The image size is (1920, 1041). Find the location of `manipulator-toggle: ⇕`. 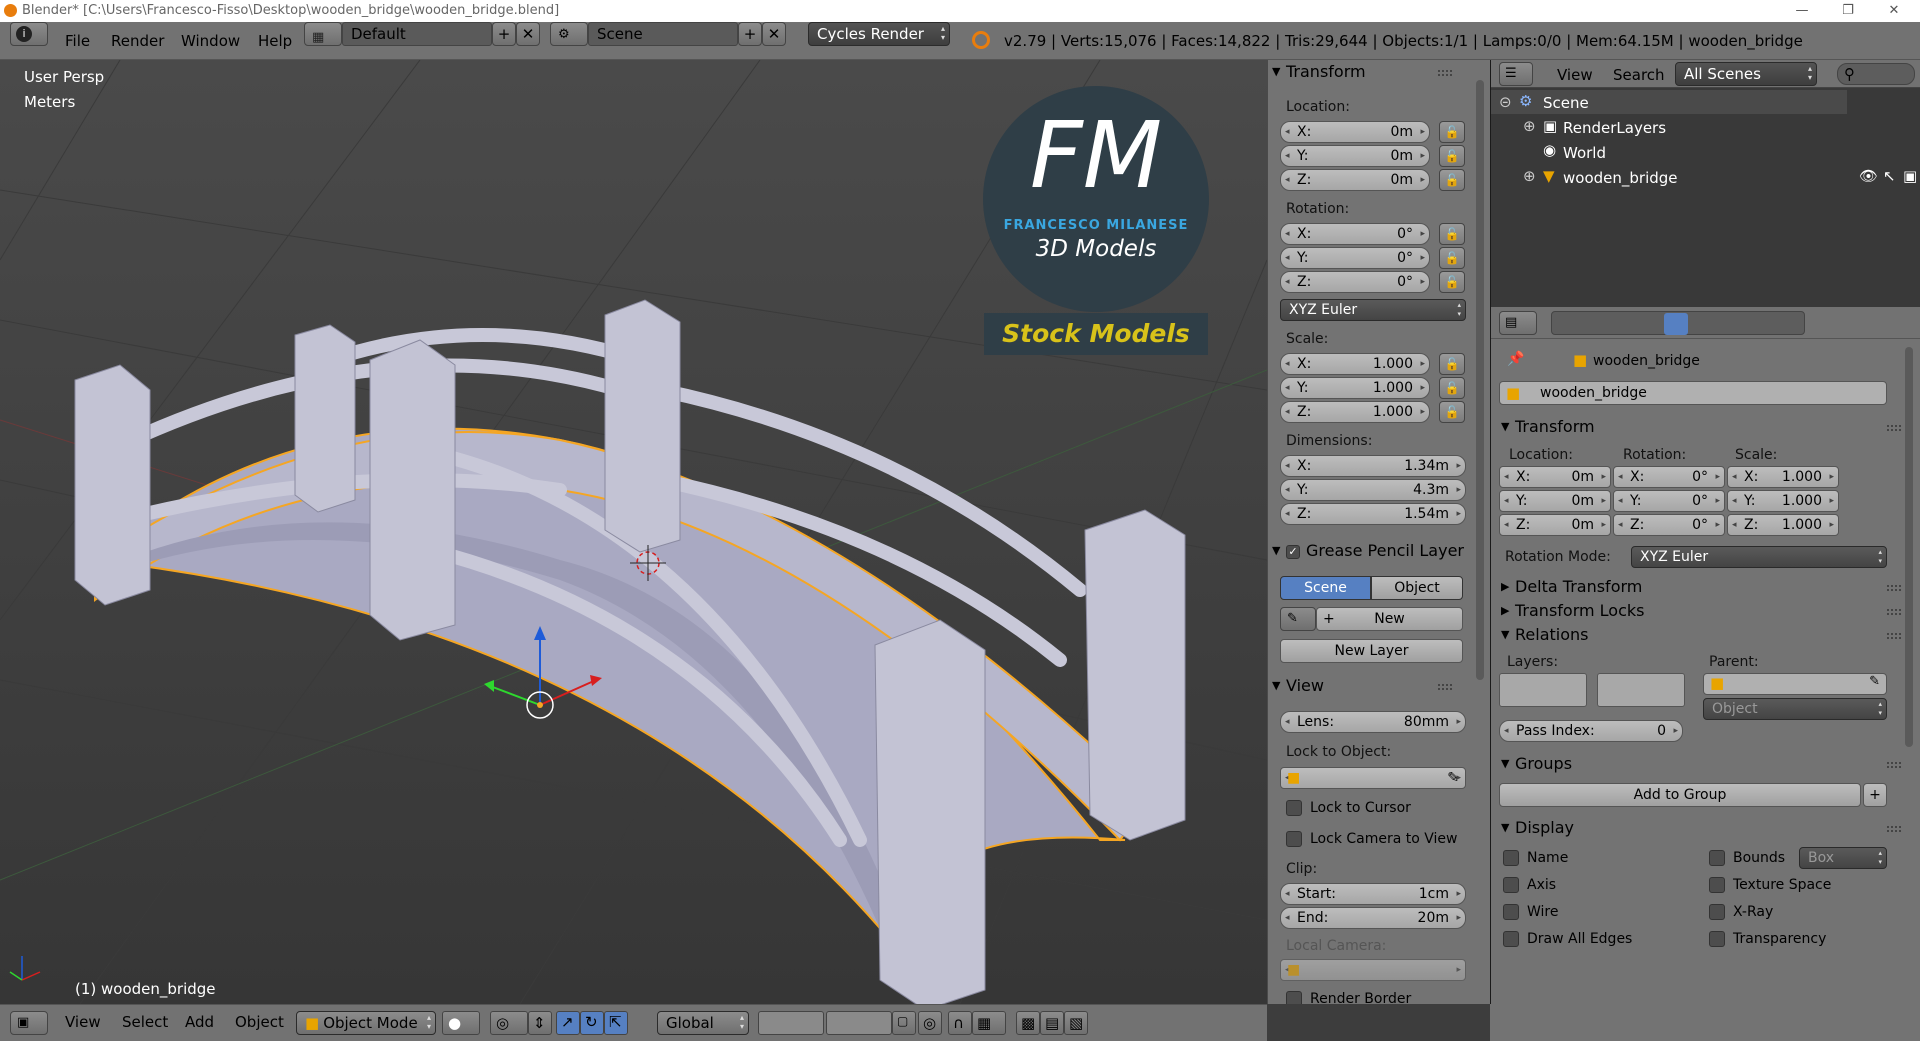

manipulator-toggle: ⇕ is located at coordinates (540, 1023).